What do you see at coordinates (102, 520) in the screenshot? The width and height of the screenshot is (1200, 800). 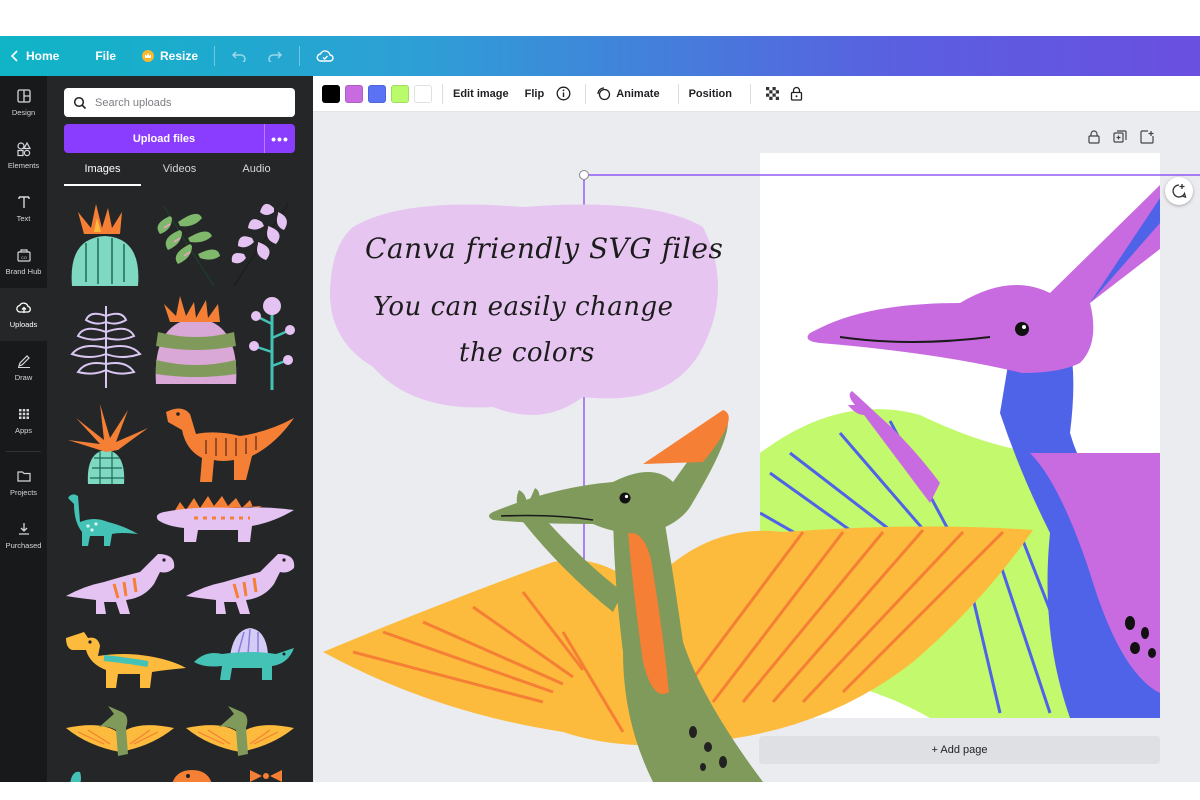 I see `thumbnail-dino-sauropod` at bounding box center [102, 520].